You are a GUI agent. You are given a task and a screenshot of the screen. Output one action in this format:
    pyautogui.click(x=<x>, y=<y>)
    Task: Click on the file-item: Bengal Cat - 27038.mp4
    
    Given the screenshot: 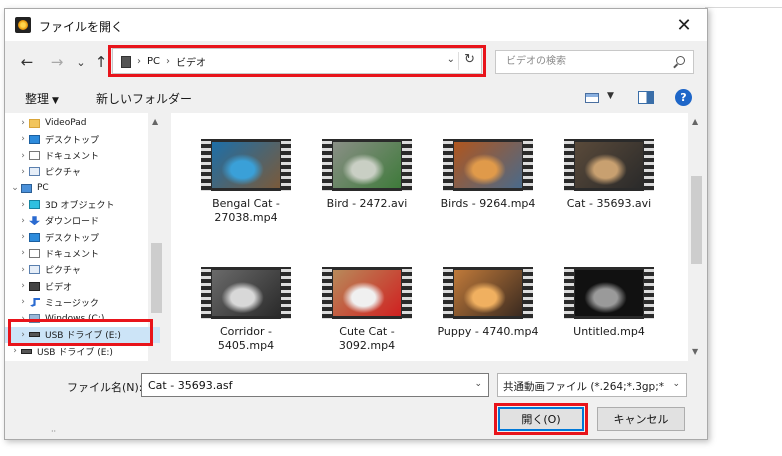 What is the action you would take?
    pyautogui.click(x=246, y=182)
    